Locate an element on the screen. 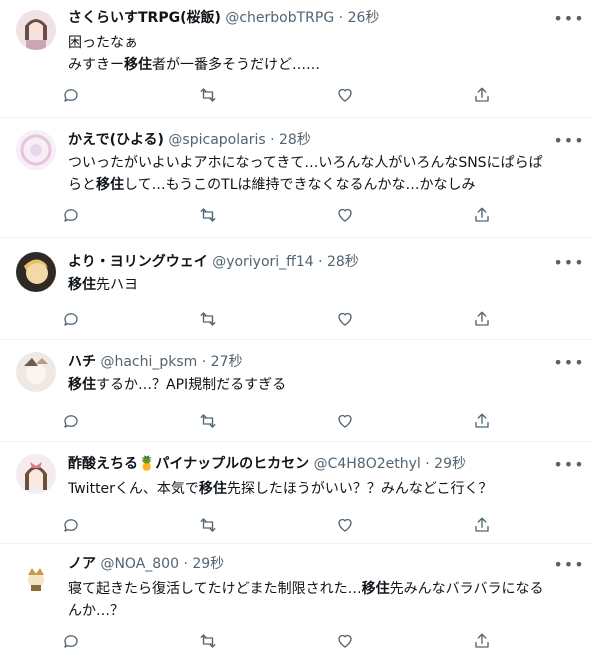 The image size is (593, 664). timestamp: 27秒 is located at coordinates (227, 362).